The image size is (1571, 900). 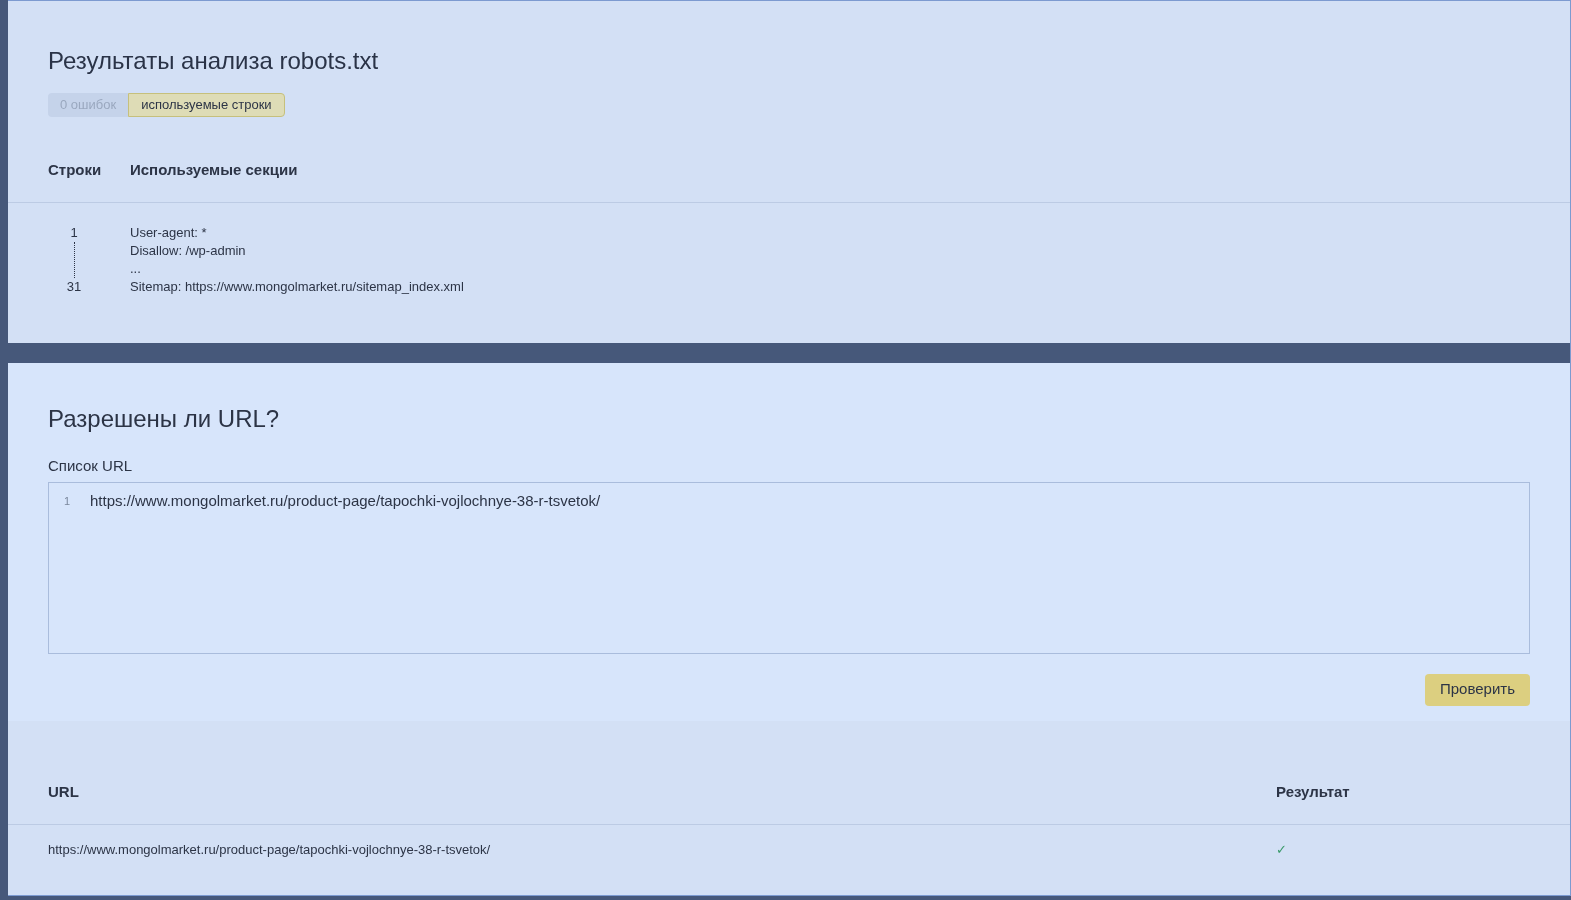 What do you see at coordinates (188, 250) in the screenshot?
I see `robots-line: Disallow: /wp-admin` at bounding box center [188, 250].